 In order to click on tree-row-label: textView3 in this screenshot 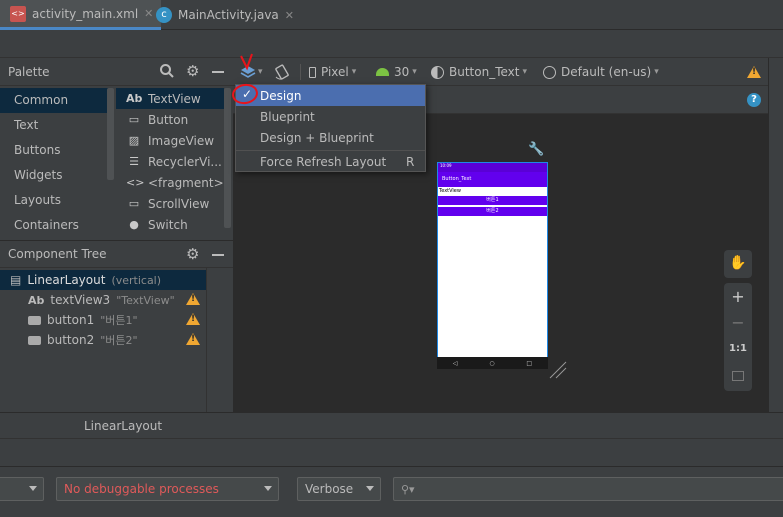, I will do `click(80, 300)`.